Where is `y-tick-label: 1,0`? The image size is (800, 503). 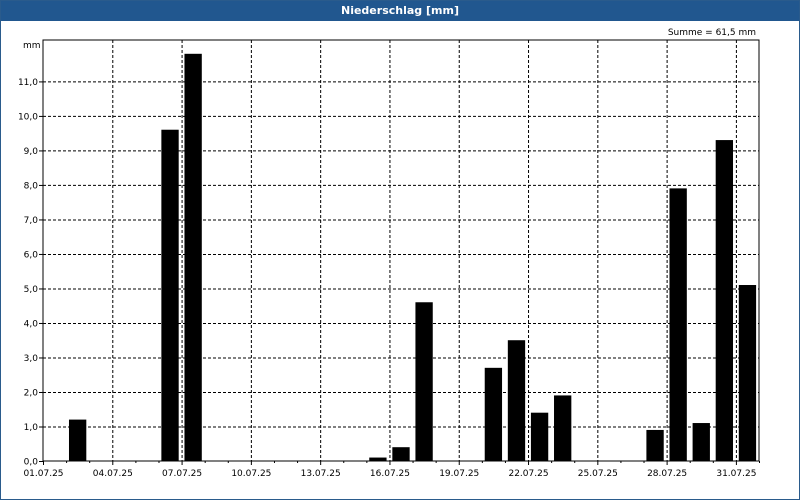 y-tick-label: 1,0 is located at coordinates (31, 428).